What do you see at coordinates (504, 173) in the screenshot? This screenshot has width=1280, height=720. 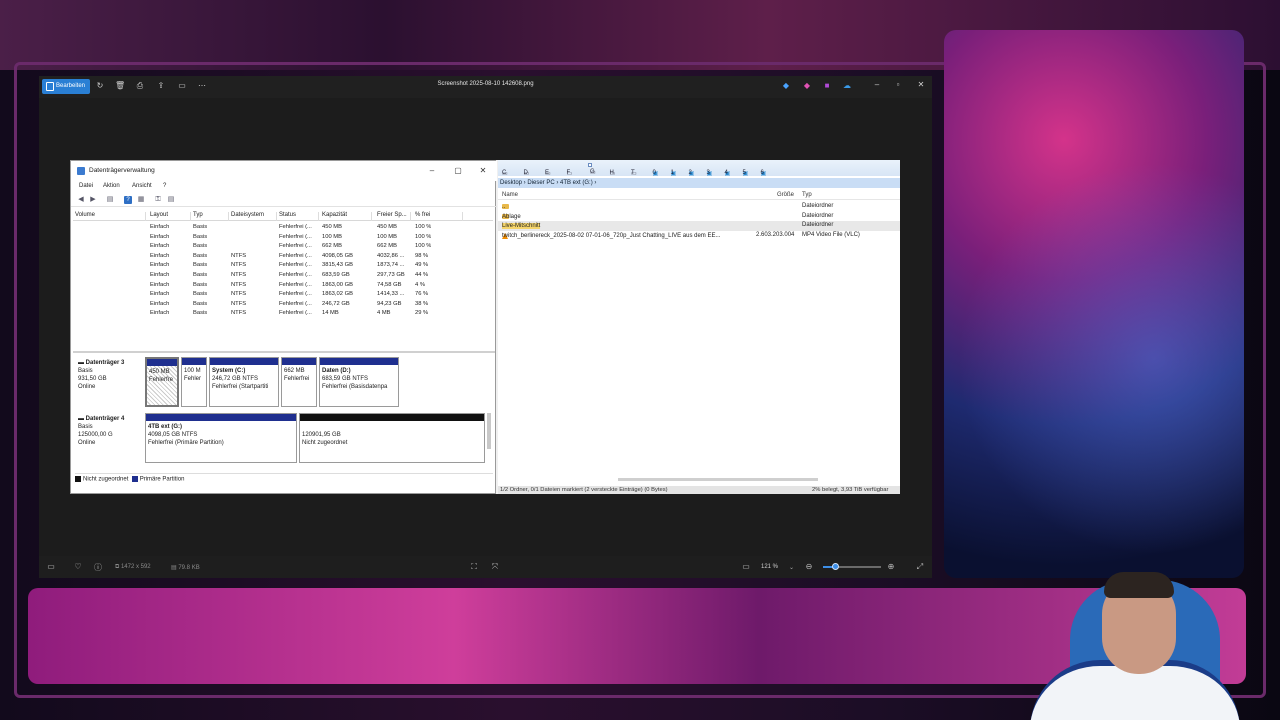 I see `drive-label: C` at bounding box center [504, 173].